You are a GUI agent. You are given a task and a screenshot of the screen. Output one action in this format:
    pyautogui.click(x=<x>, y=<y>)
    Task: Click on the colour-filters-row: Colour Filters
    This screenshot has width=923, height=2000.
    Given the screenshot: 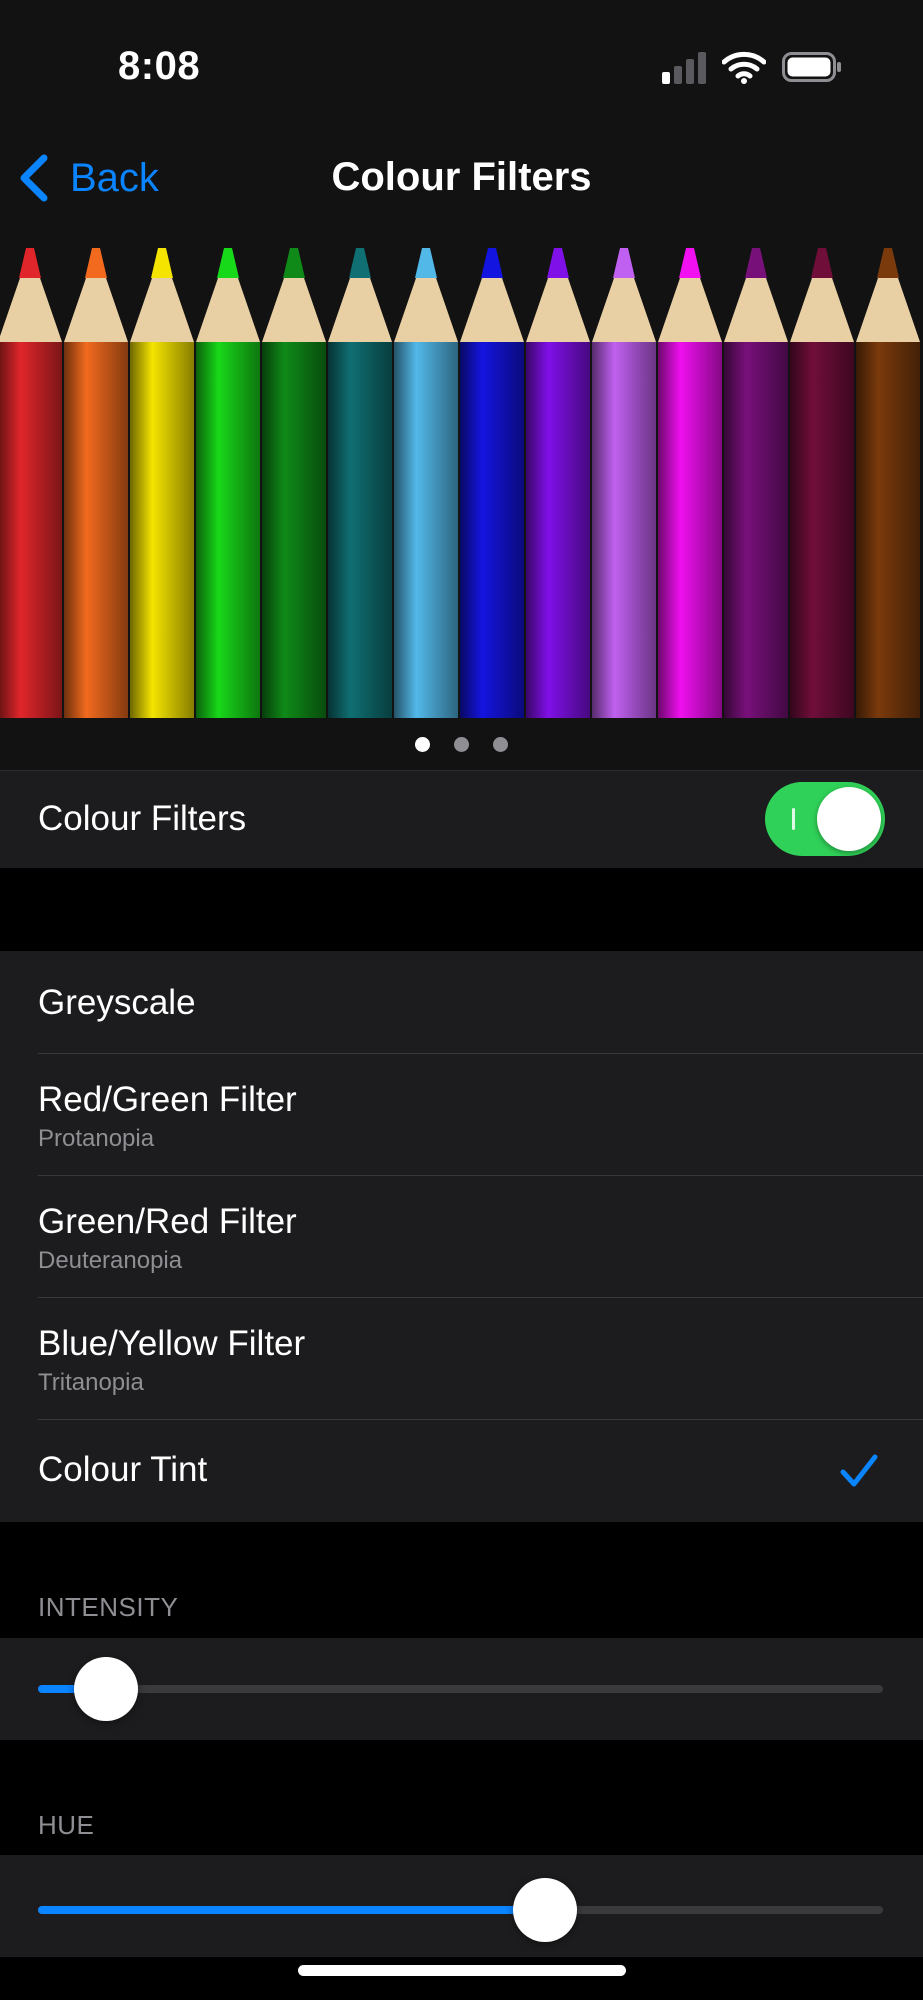 What is the action you would take?
    pyautogui.click(x=461, y=819)
    